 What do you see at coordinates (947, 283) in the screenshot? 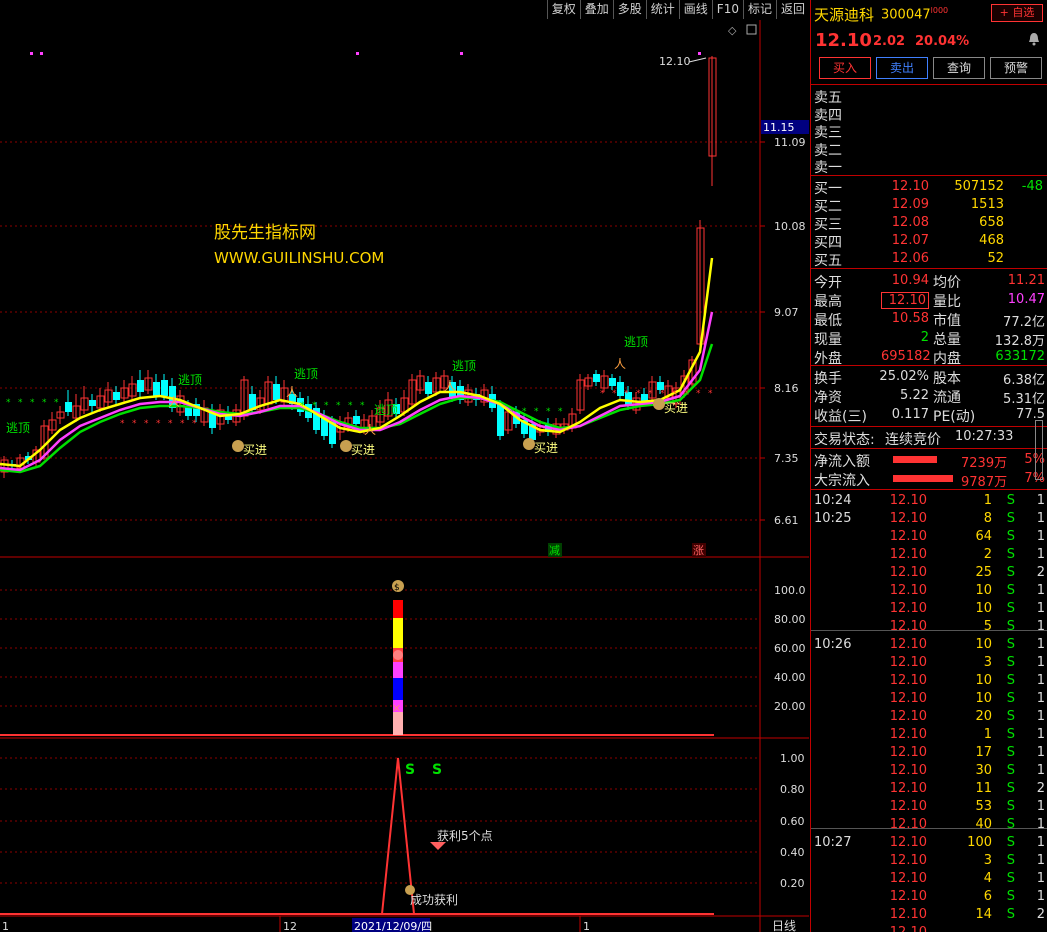
I see `stat-label: 均价` at bounding box center [947, 283].